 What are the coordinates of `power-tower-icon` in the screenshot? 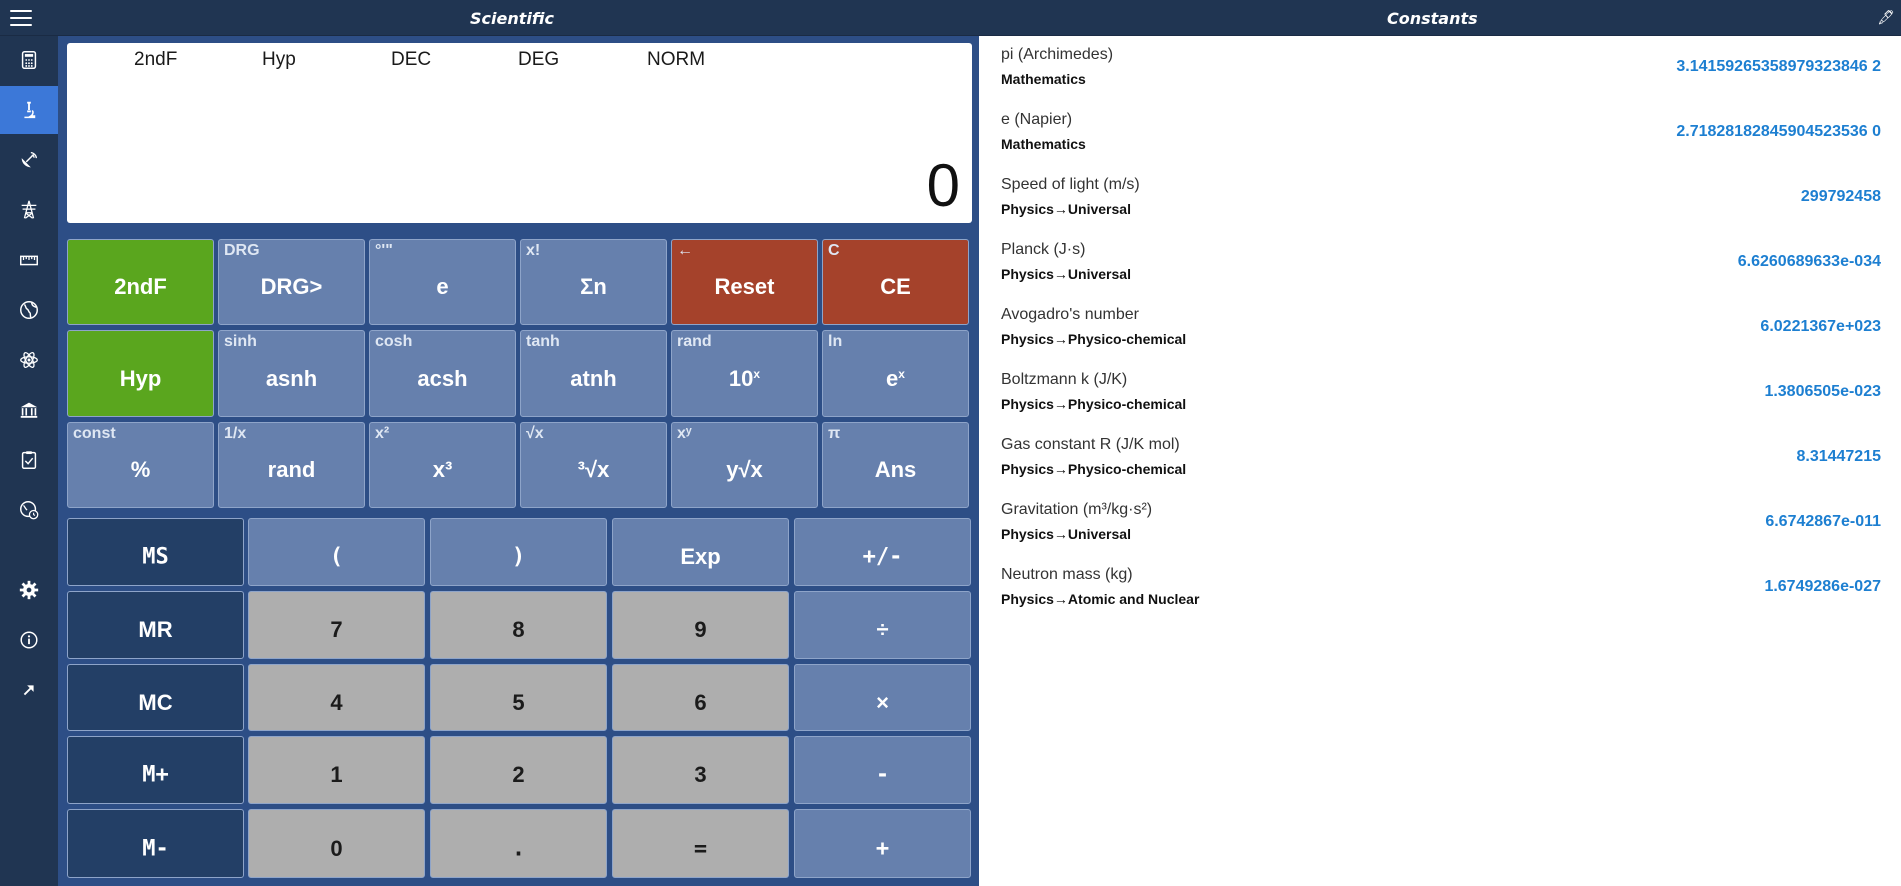 It's located at (29, 209).